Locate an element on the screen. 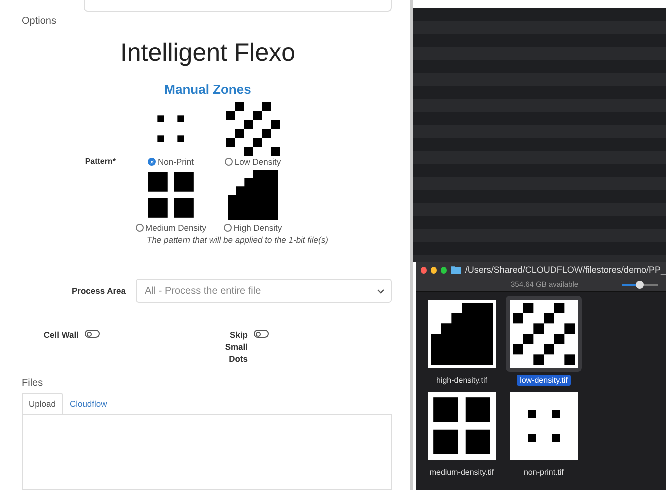 The height and width of the screenshot is (490, 666). section-label: Files is located at coordinates (33, 383).